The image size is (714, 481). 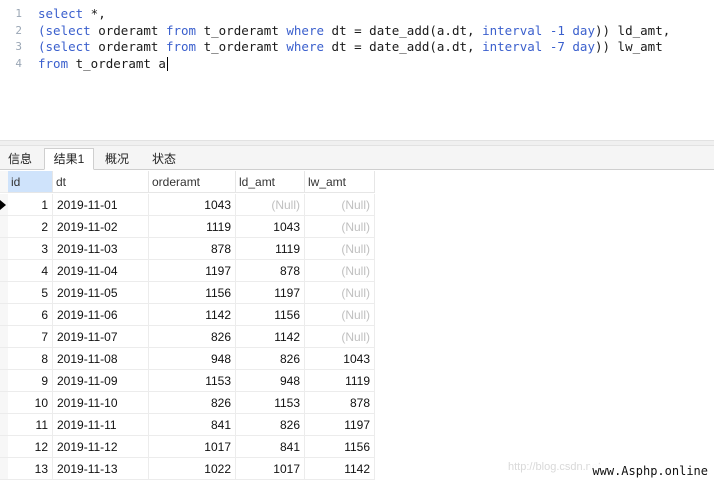 What do you see at coordinates (101, 337) in the screenshot?
I see `cell-dt: 2019-11-07` at bounding box center [101, 337].